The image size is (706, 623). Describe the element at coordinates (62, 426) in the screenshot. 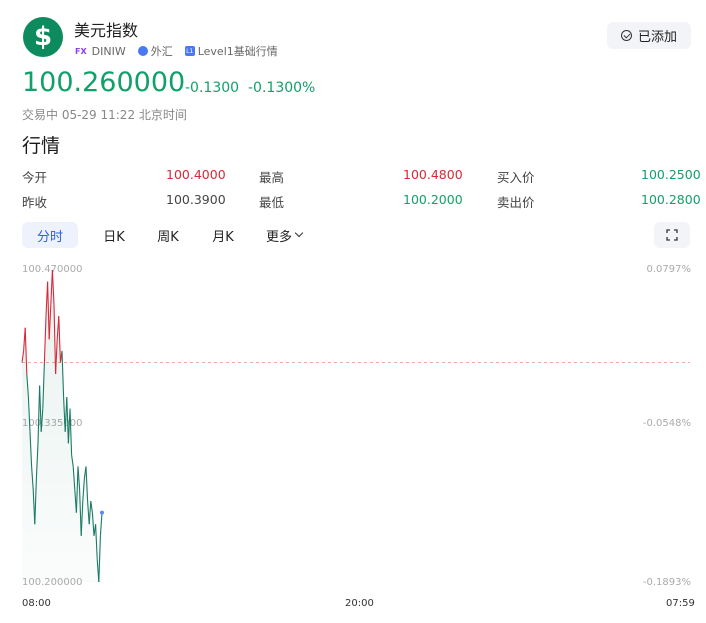

I see `price-area` at that location.